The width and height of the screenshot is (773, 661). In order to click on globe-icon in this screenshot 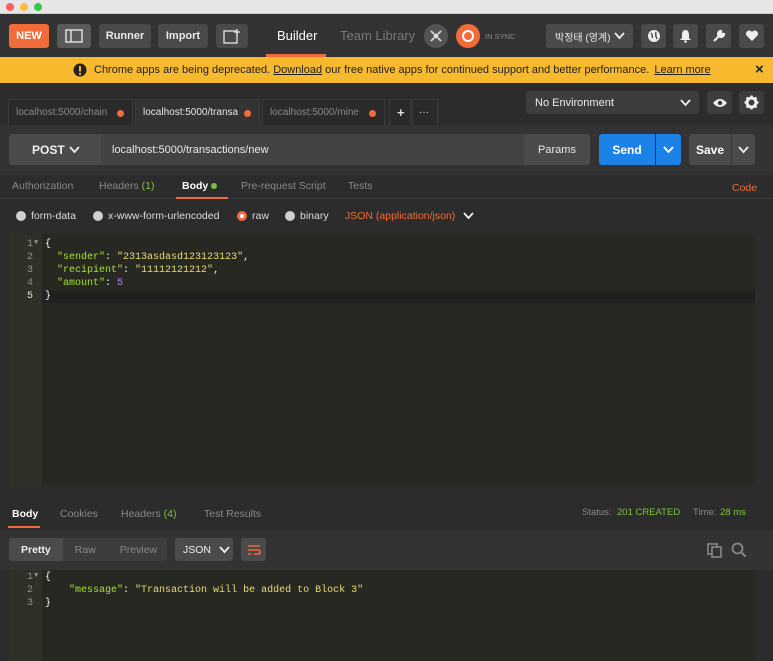, I will do `click(653, 36)`.